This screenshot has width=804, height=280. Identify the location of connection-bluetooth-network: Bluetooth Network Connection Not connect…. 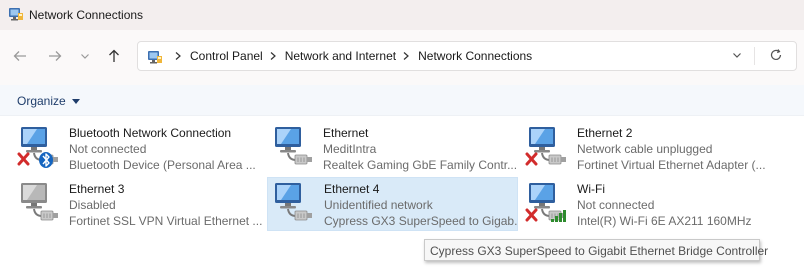
(141, 146).